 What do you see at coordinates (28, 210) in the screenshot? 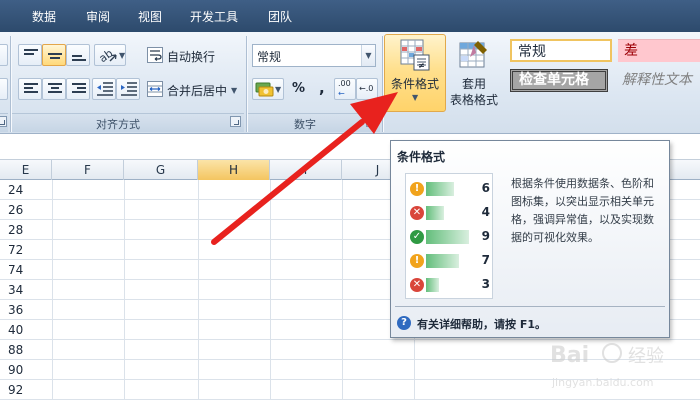
I see `cell-e-value: 26` at bounding box center [28, 210].